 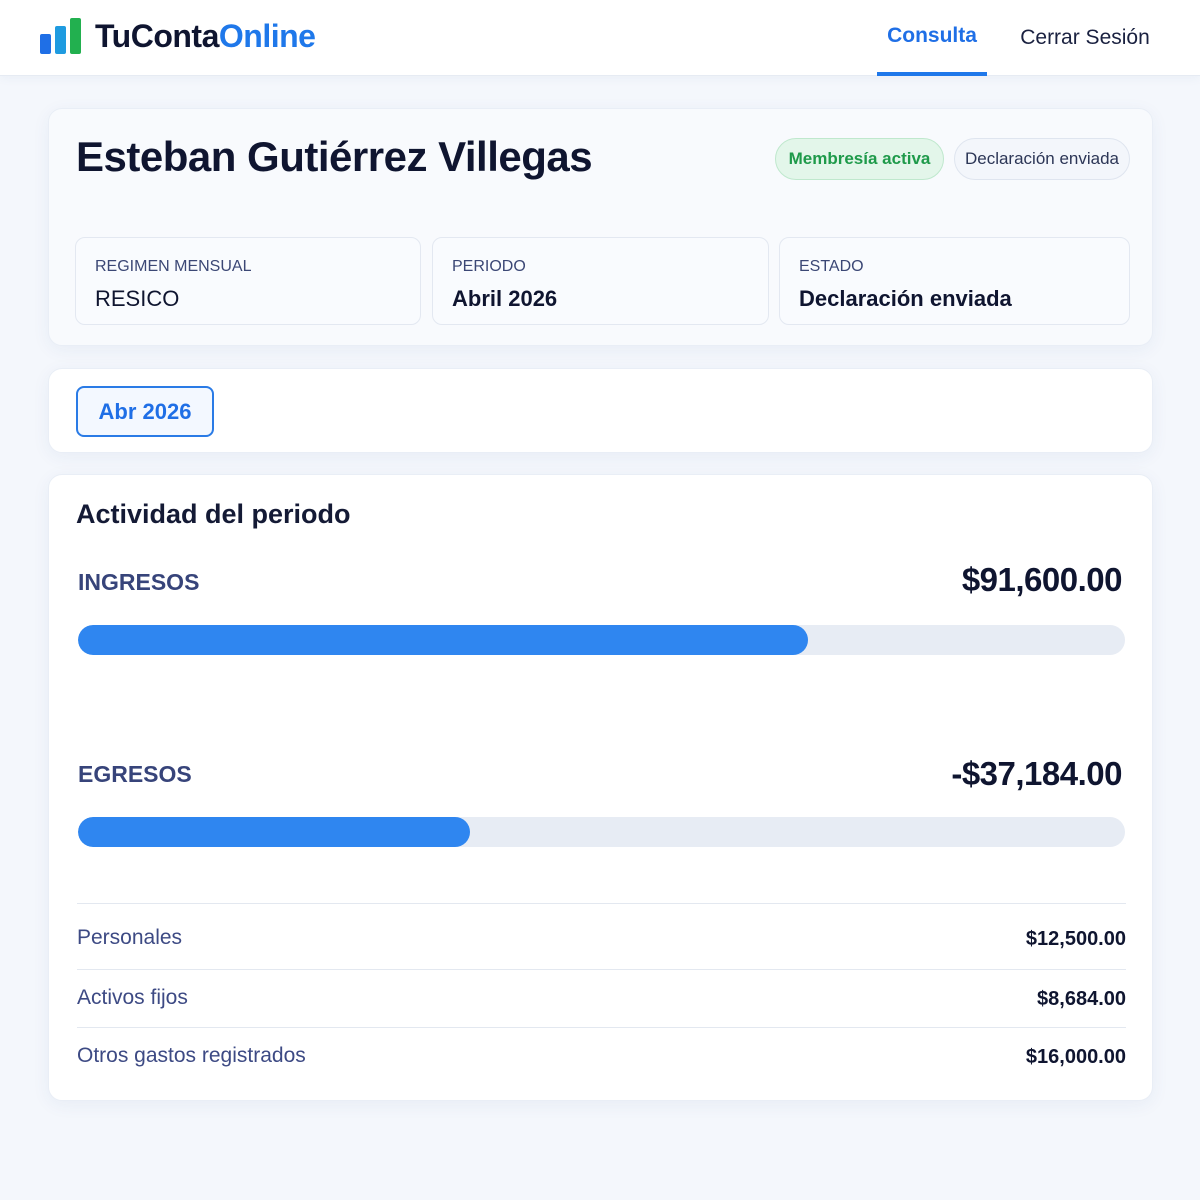 I want to click on expenses-progress-track, so click(x=601, y=832).